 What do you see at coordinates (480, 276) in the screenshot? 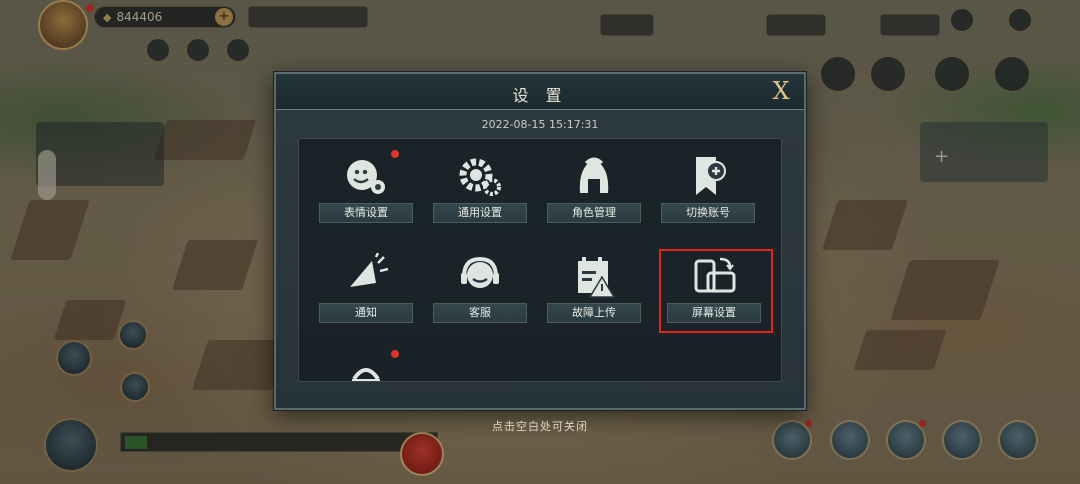
I see `headset-icon` at bounding box center [480, 276].